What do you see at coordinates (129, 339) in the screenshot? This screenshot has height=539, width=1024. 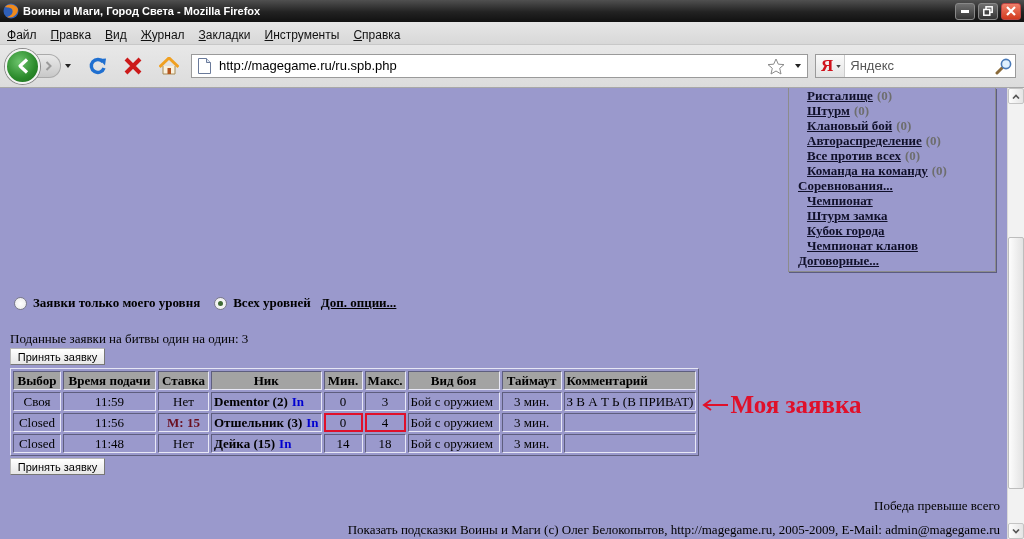 I see `bids-summary: Поданные заявки на битвы один на один: 3` at bounding box center [129, 339].